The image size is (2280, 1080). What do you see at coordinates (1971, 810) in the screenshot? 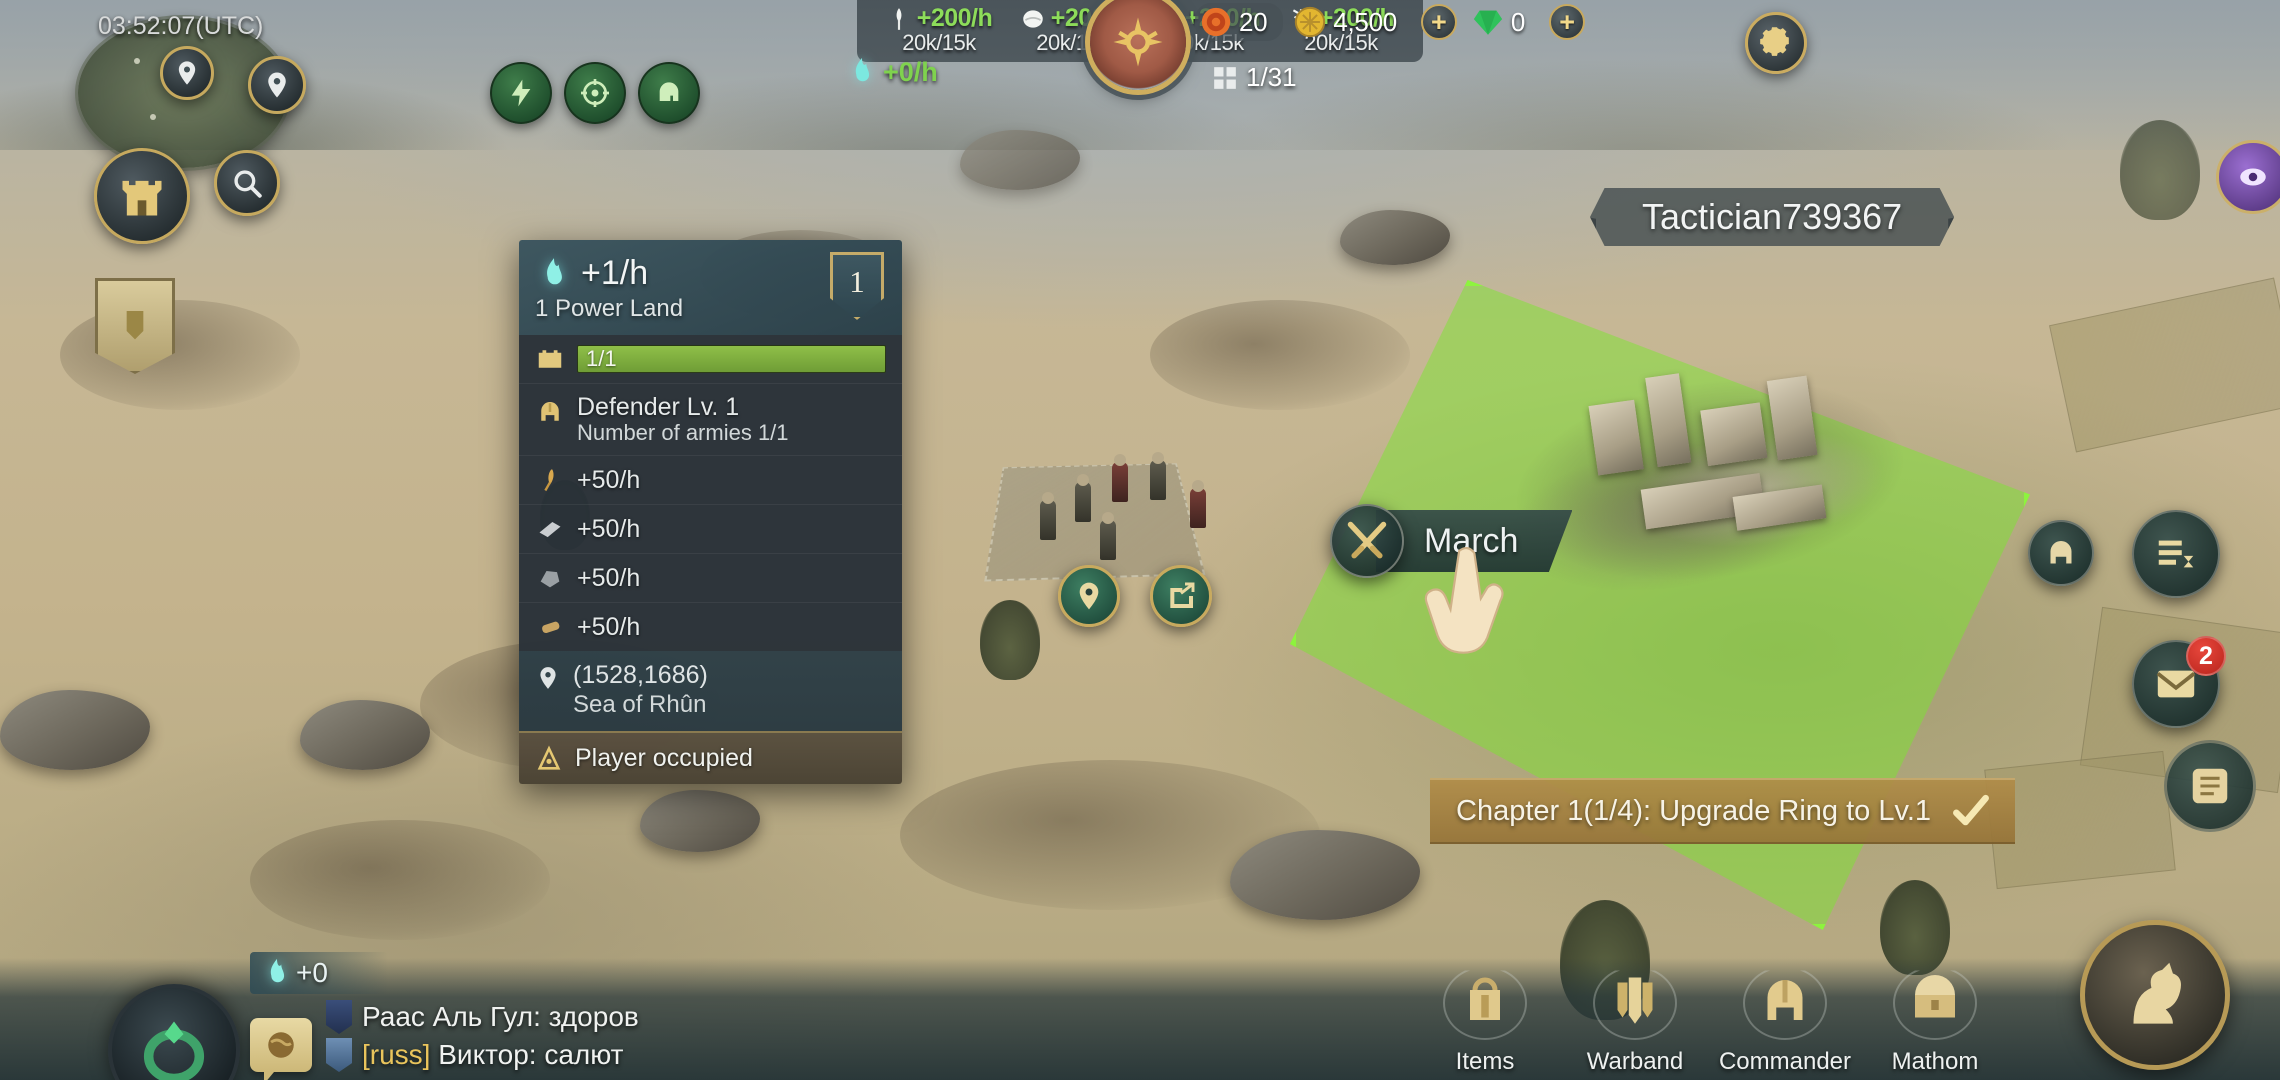
I see `check-icon` at bounding box center [1971, 810].